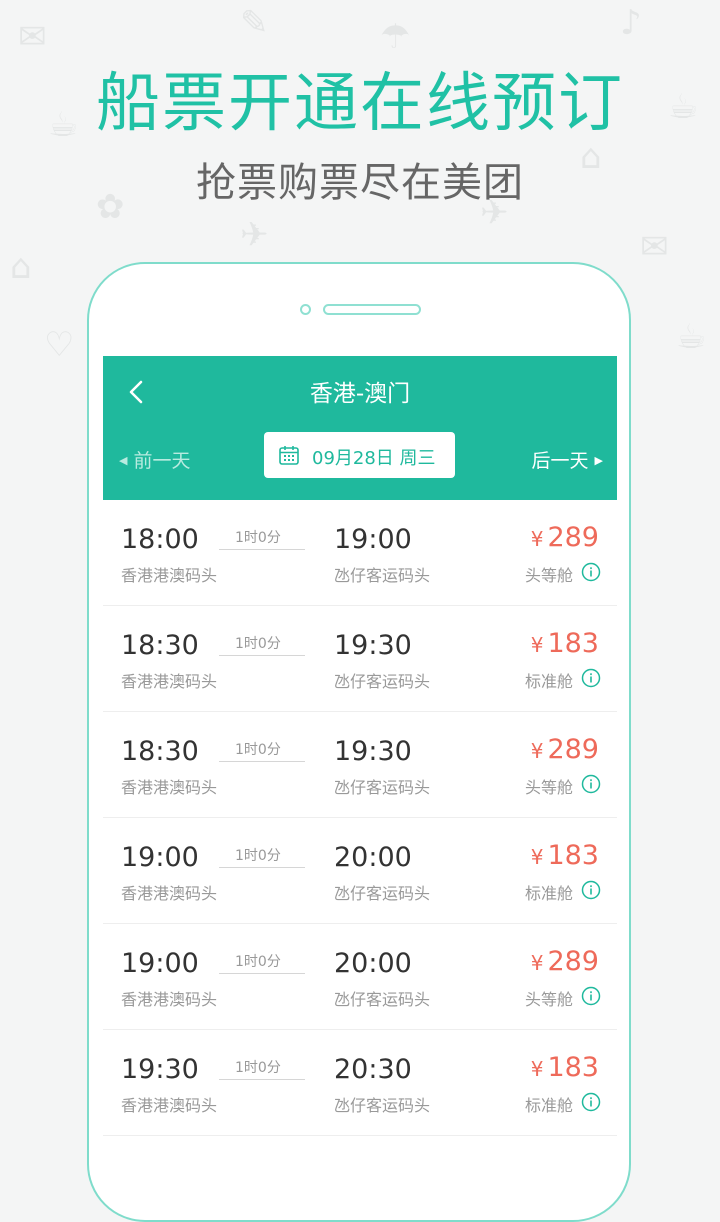 This screenshot has height=1222, width=720. What do you see at coordinates (373, 539) in the screenshot?
I see `arrival-time: 19:00` at bounding box center [373, 539].